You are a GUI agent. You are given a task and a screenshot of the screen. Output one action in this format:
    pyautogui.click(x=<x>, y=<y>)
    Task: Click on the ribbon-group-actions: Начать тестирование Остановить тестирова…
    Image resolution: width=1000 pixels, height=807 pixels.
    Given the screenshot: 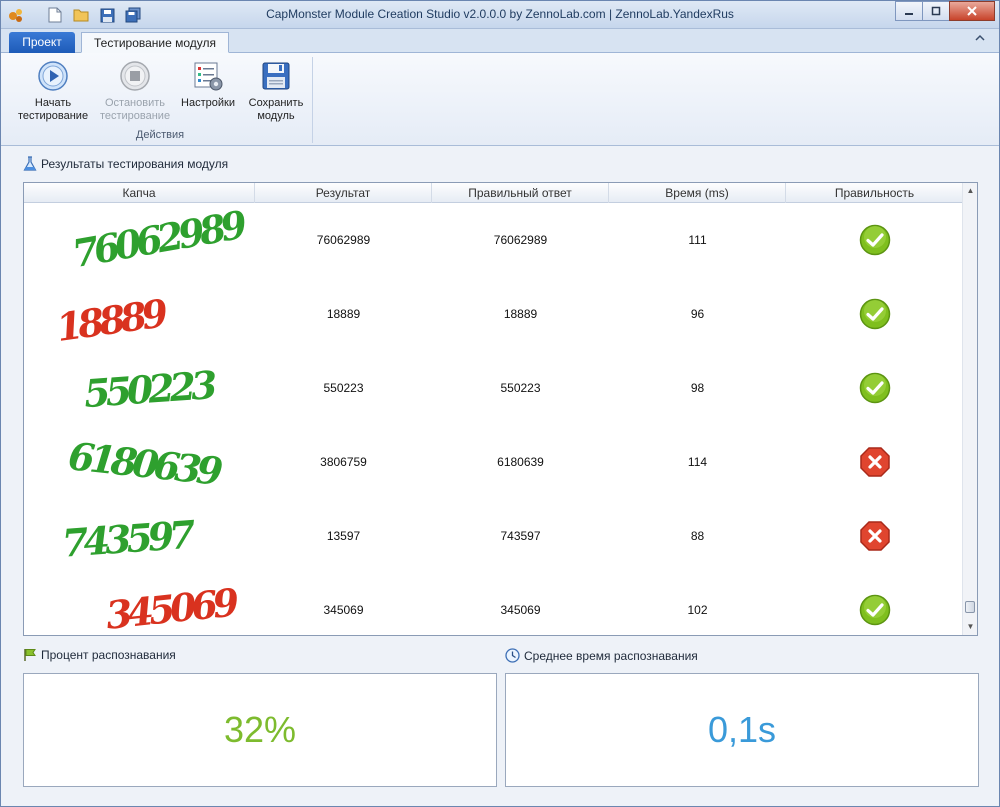 What is the action you would take?
    pyautogui.click(x=160, y=100)
    